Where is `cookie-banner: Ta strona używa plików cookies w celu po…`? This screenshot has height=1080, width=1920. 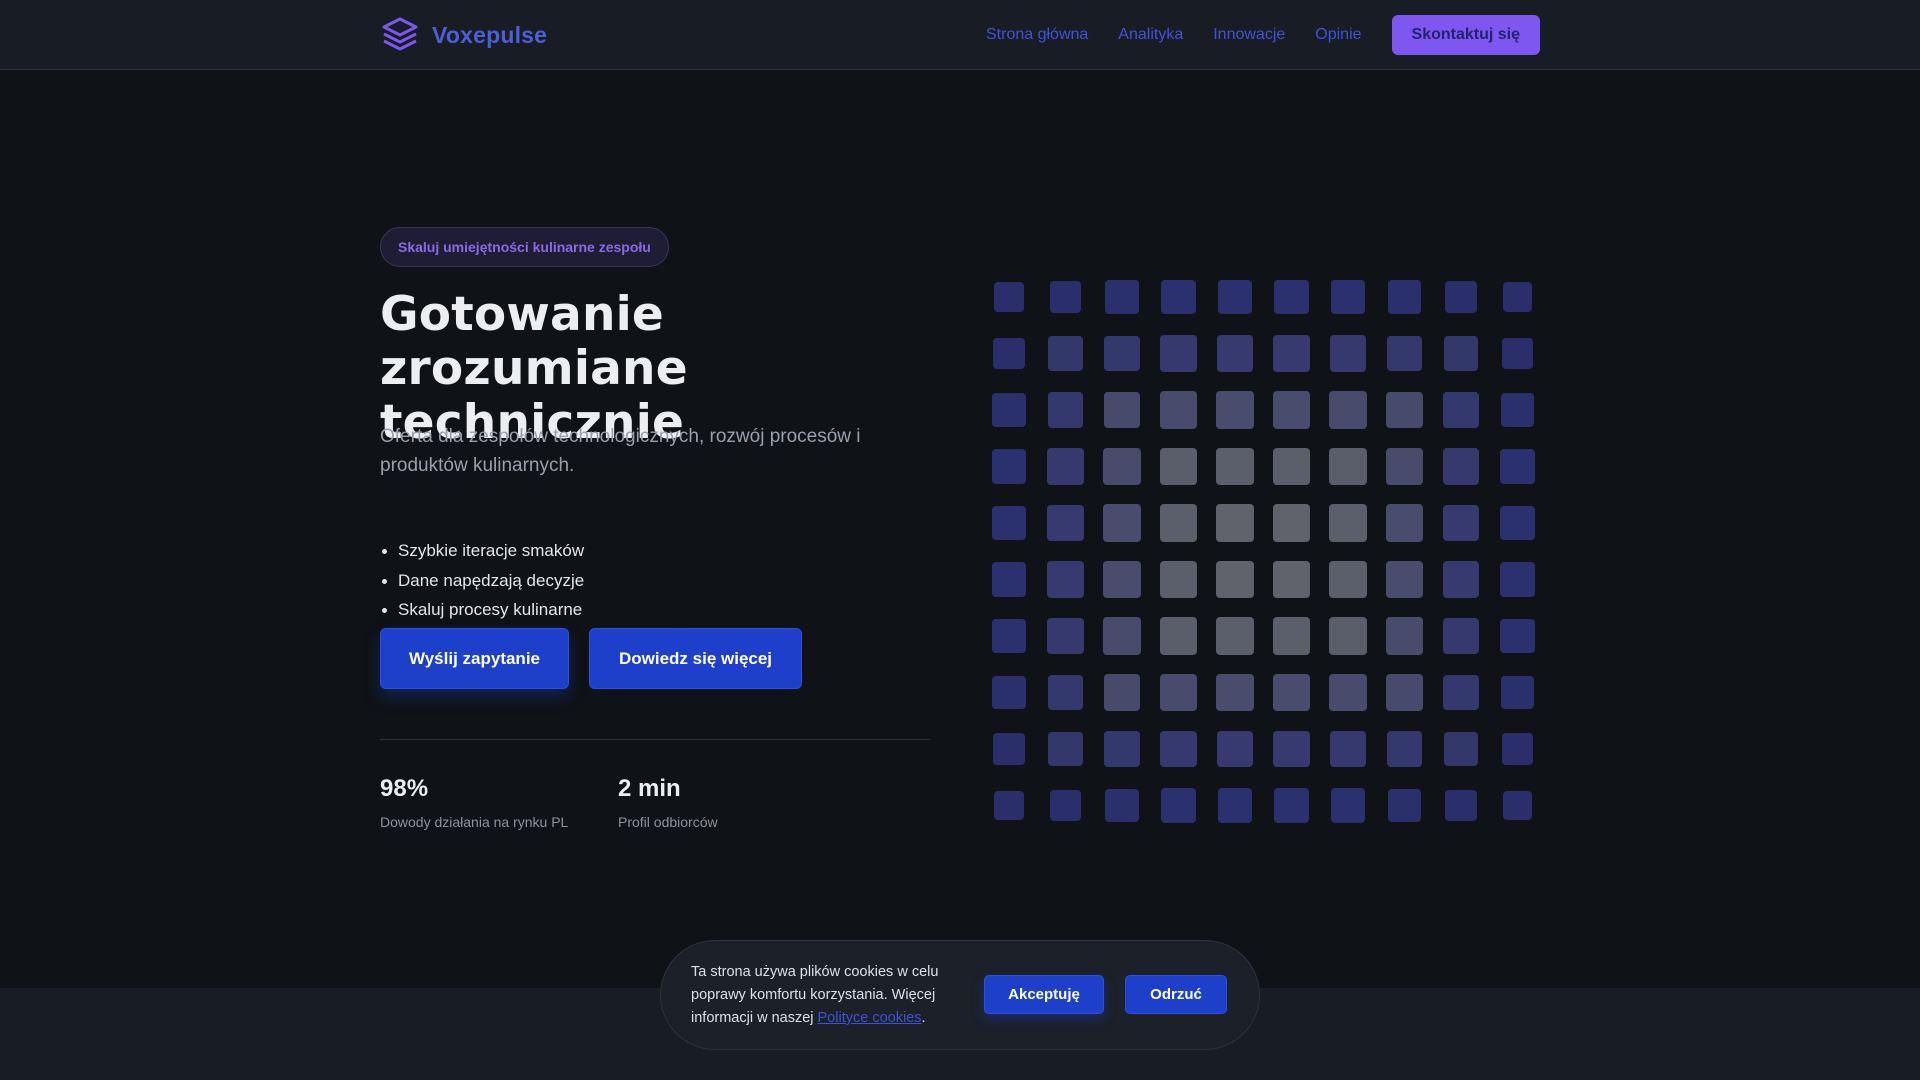 cookie-banner: Ta strona używa plików cookies w celu po… is located at coordinates (960, 995).